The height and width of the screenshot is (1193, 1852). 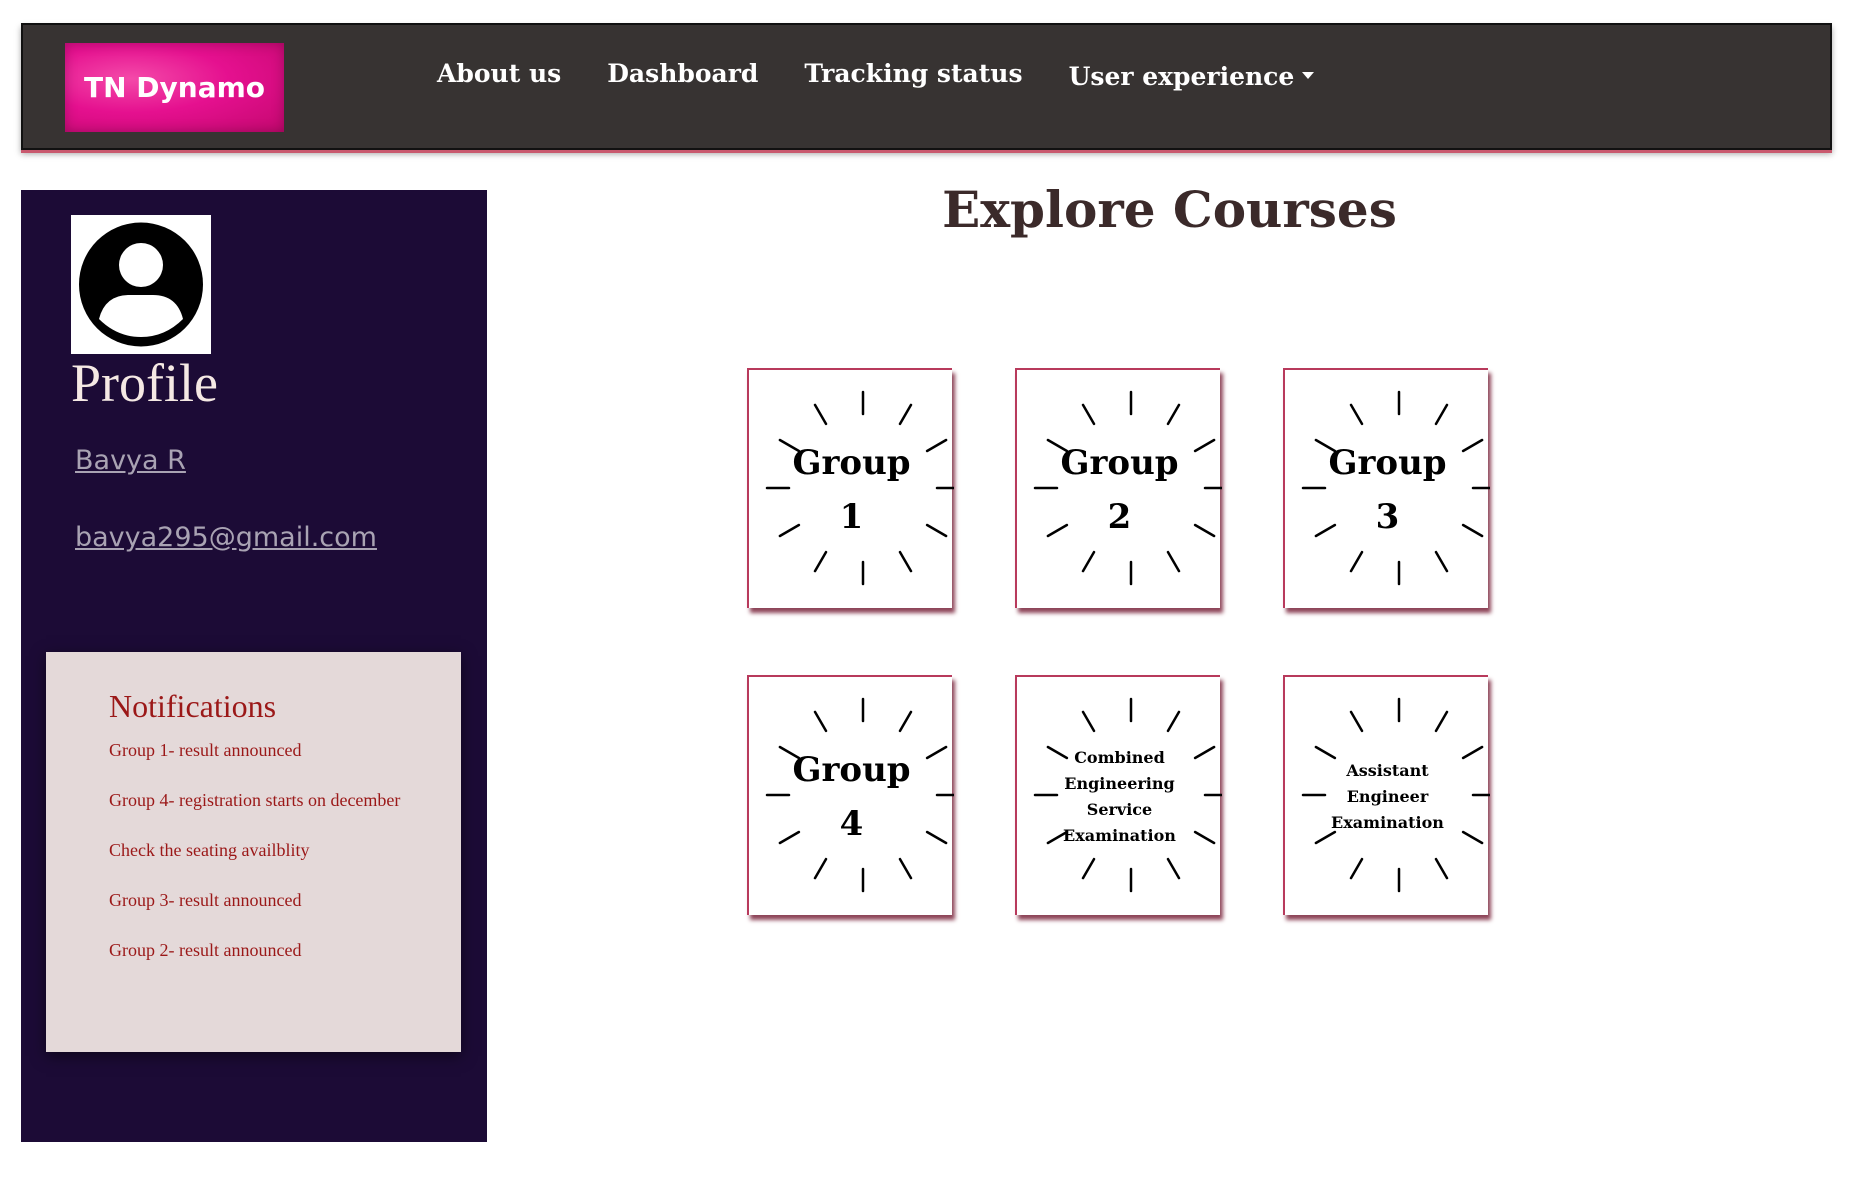 What do you see at coordinates (174, 87) in the screenshot?
I see `brand-logo: TN Dynamo` at bounding box center [174, 87].